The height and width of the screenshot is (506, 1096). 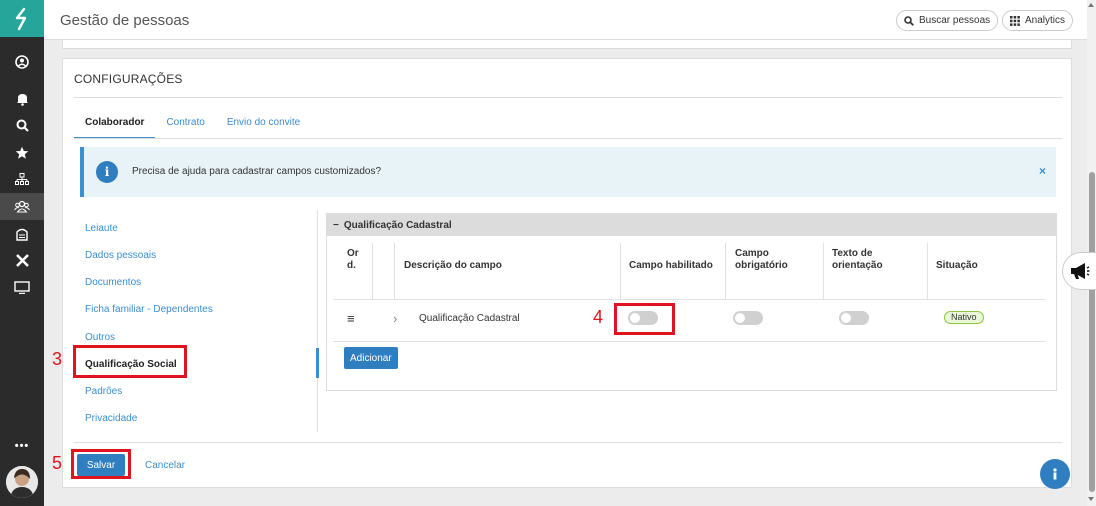 I want to click on search-people-button: Buscar pessoas, so click(x=947, y=20).